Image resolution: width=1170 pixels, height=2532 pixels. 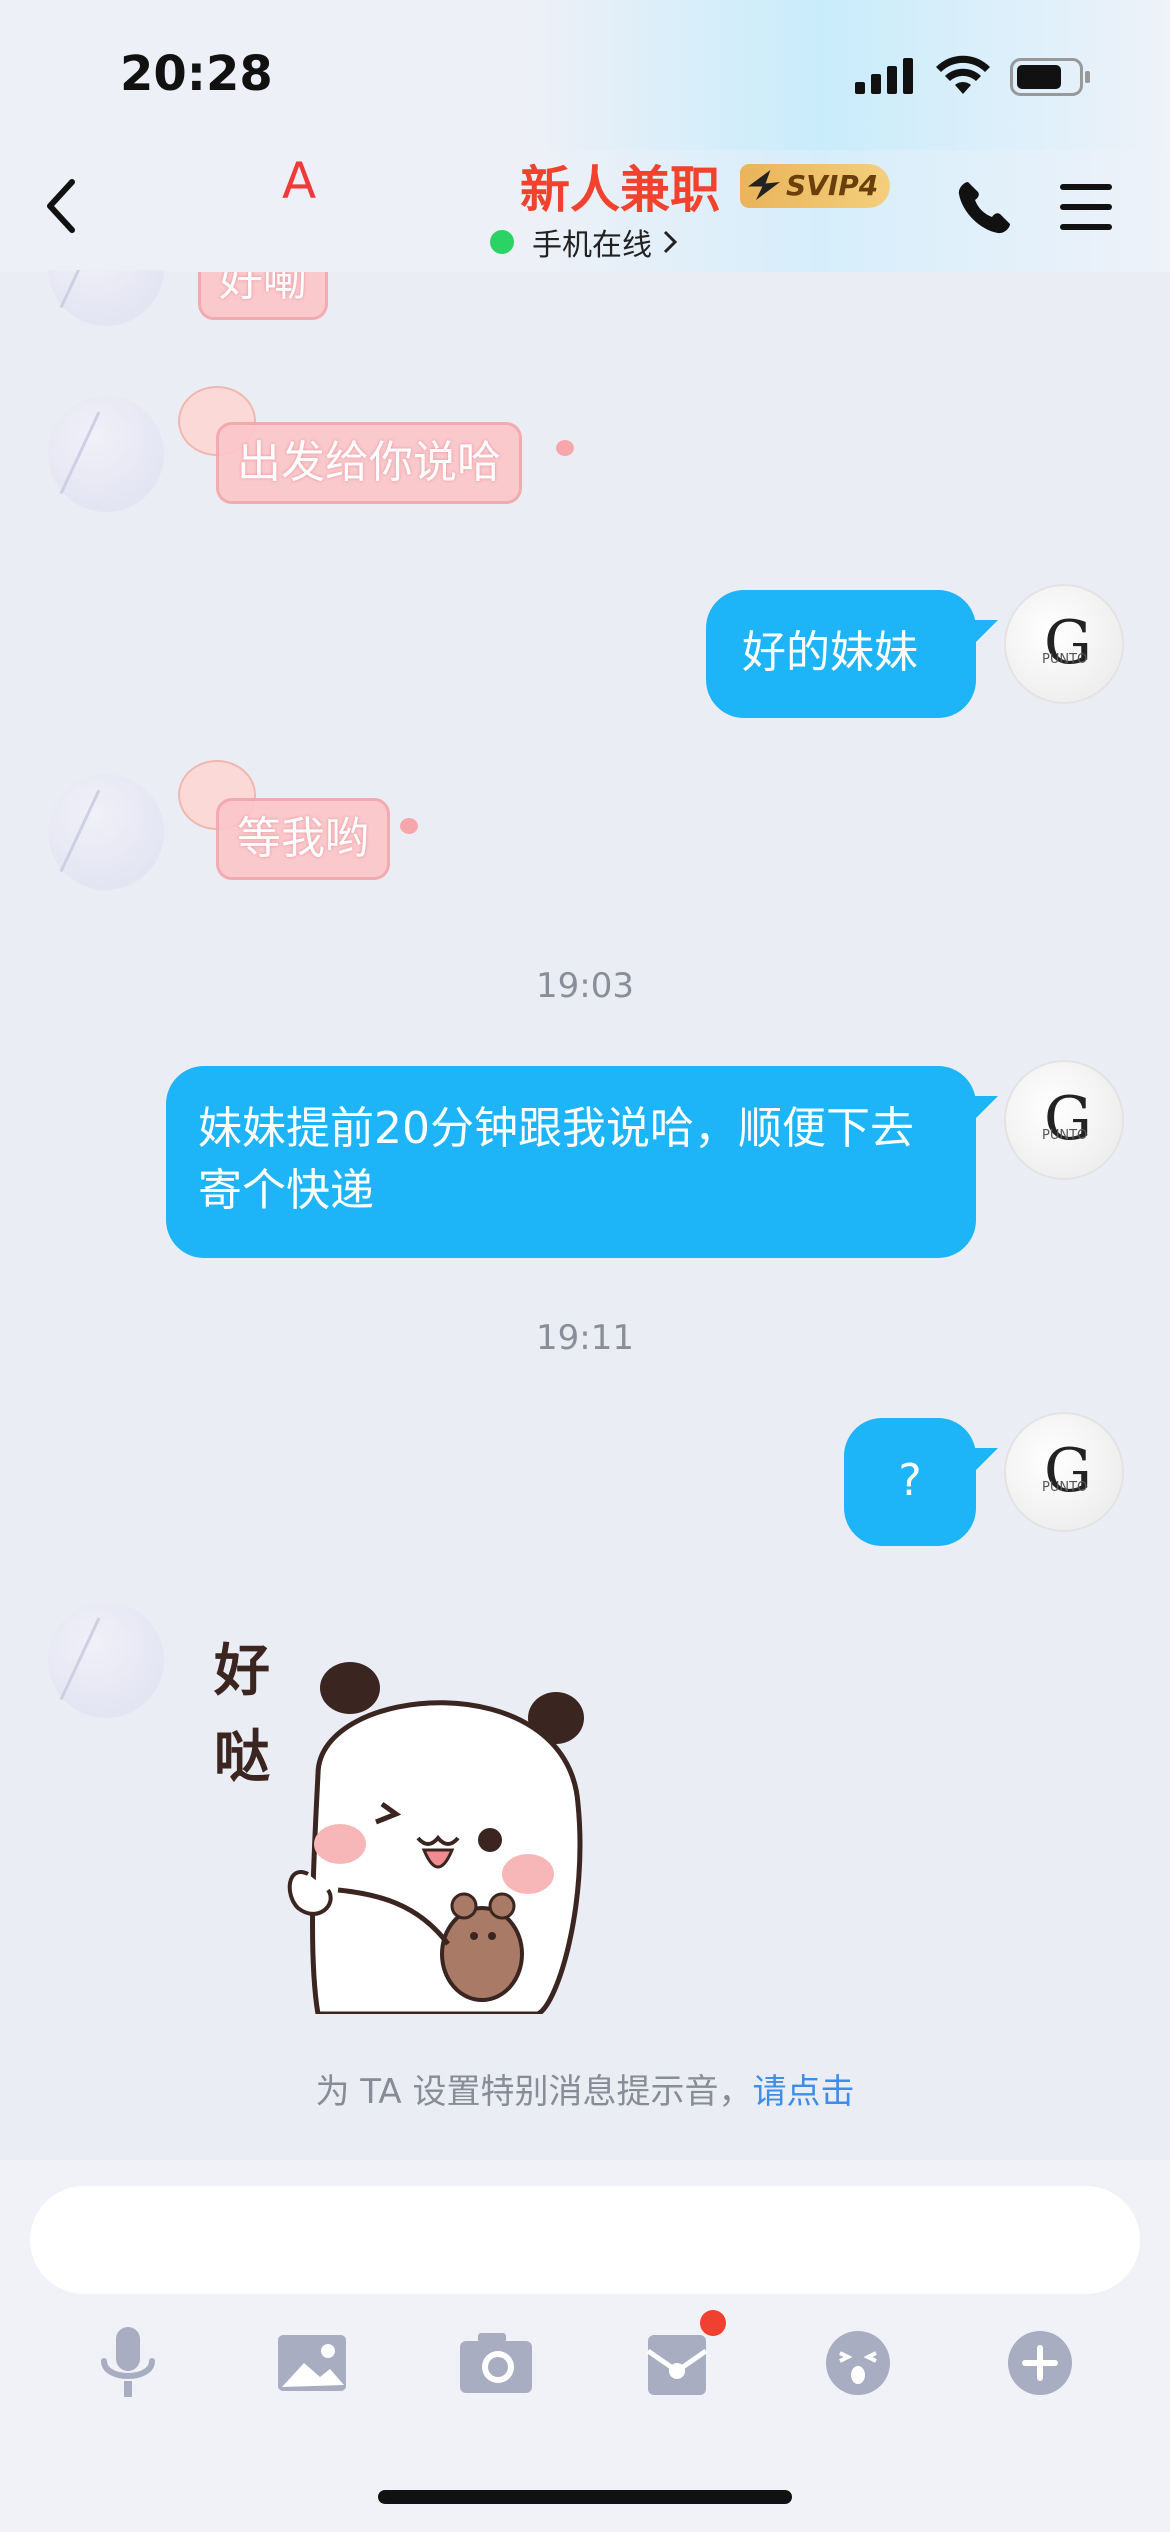 I want to click on menu-icon, so click(x=1086, y=207).